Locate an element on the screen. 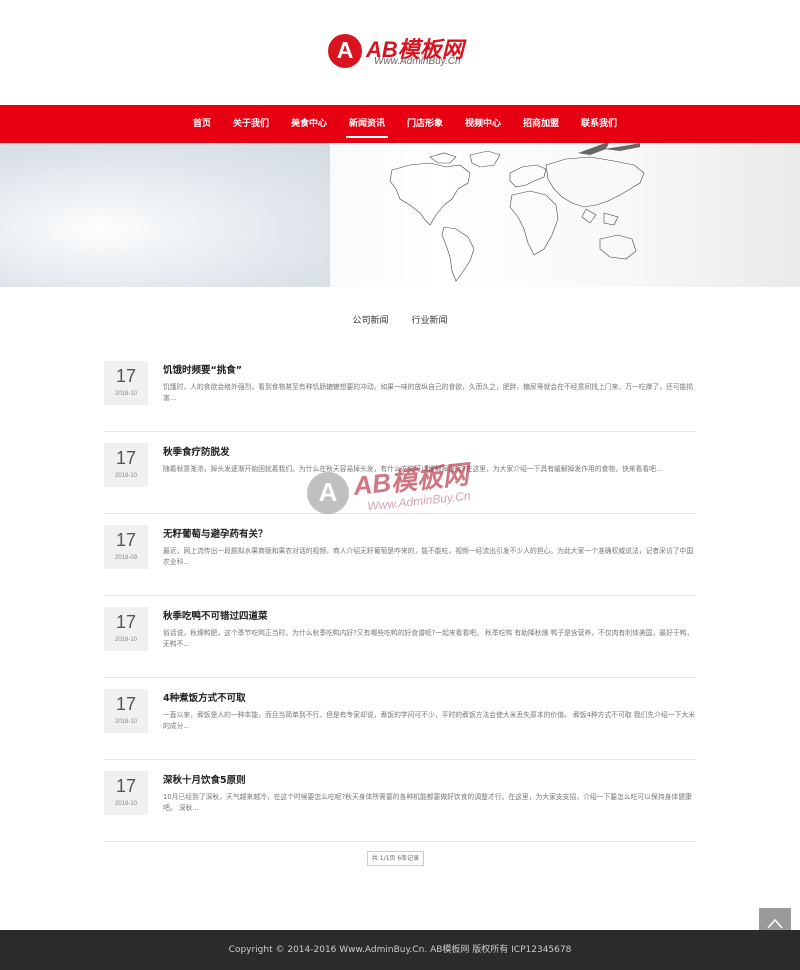  pagination-info: 共 1/1页 6条记录 is located at coordinates (395, 858).